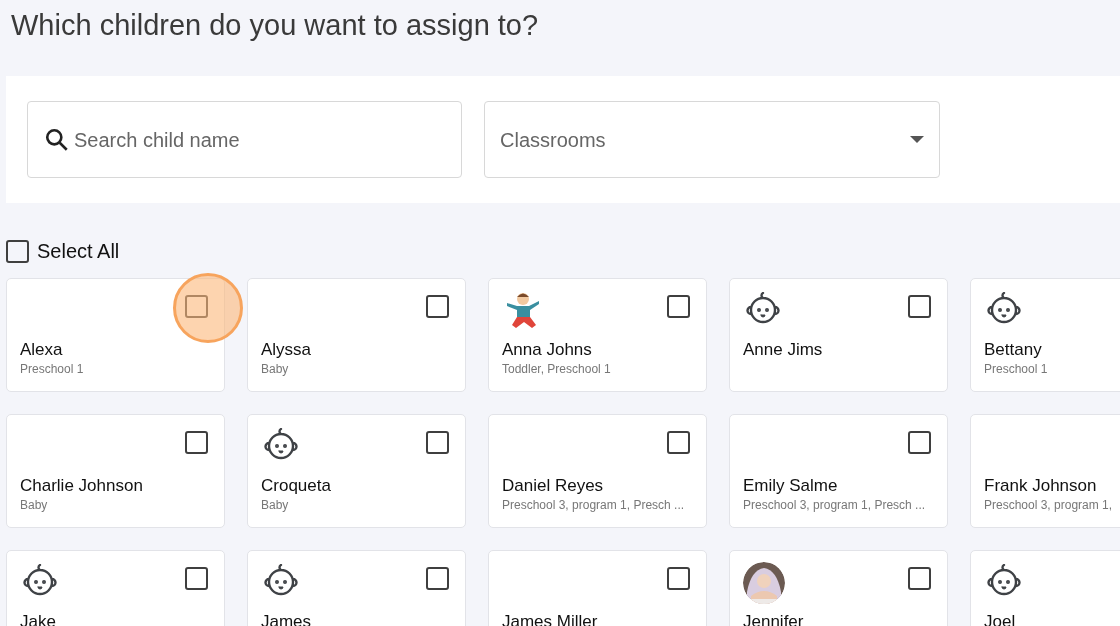  I want to click on search-field: Search child name, so click(244, 139).